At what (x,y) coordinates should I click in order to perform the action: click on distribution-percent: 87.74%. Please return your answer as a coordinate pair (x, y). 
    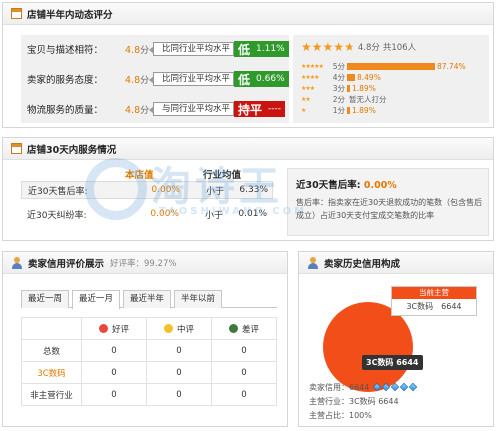
    Looking at the image, I should click on (451, 66).